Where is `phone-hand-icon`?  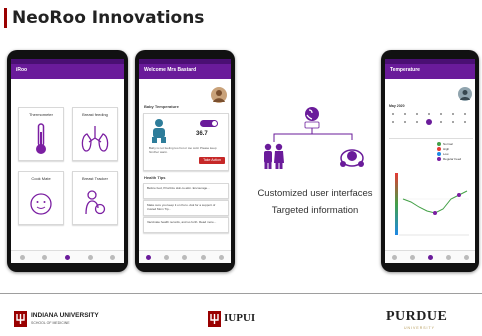
phone-hand-icon is located at coordinates (312, 118).